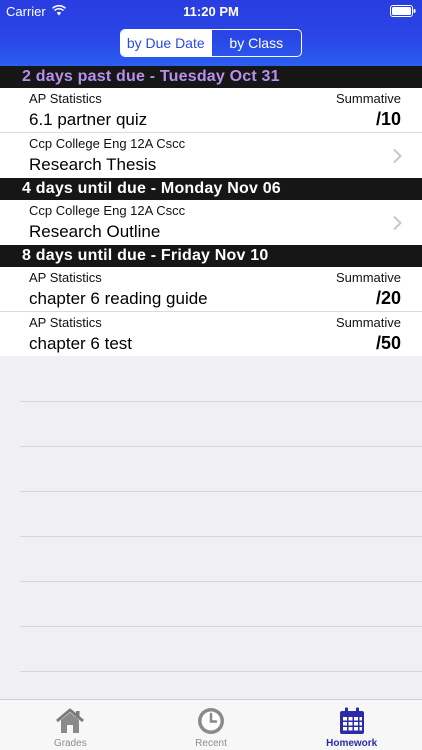 The width and height of the screenshot is (422, 750). Describe the element at coordinates (388, 119) in the screenshot. I see `score-value: /10` at that location.